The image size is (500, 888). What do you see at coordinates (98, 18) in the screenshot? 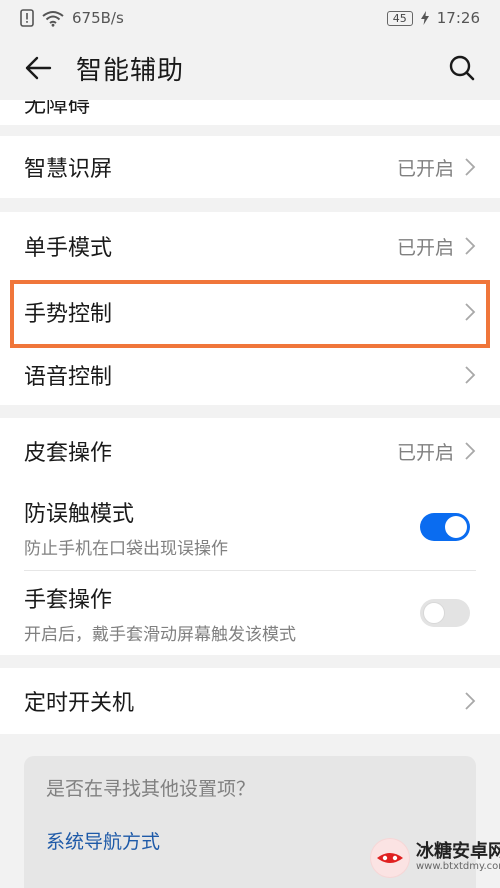
I see `network-speed: 675B/s` at bounding box center [98, 18].